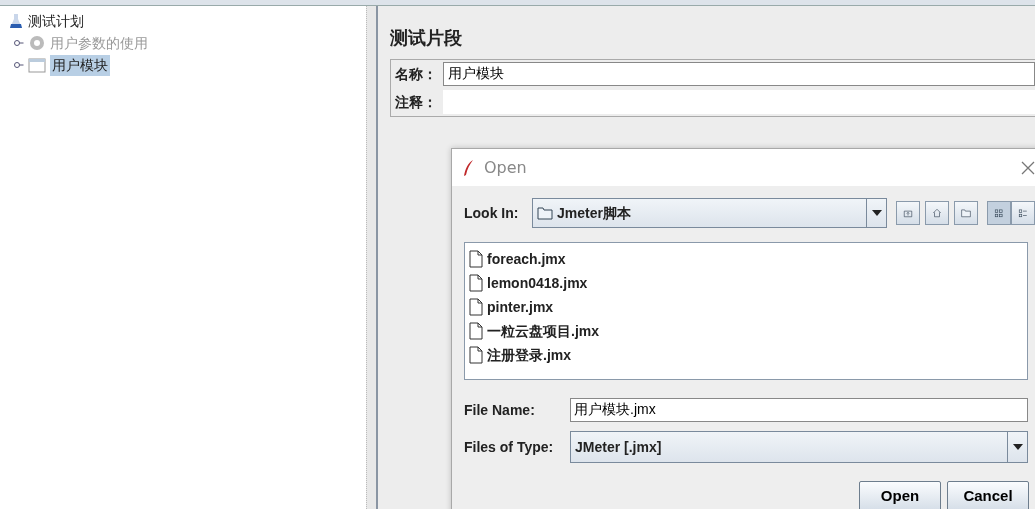 Image resolution: width=1035 pixels, height=509 pixels. Describe the element at coordinates (506, 167) in the screenshot. I see `dialog-title: Open` at that location.